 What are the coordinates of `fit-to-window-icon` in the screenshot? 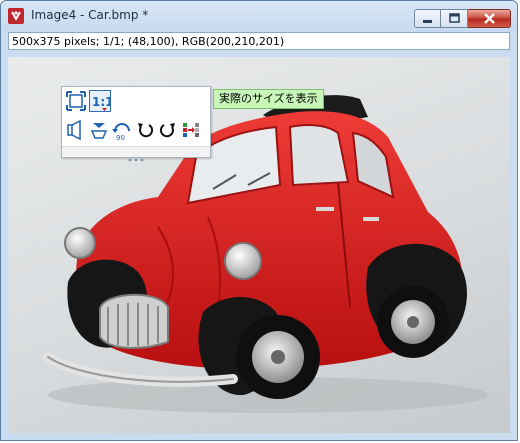 It's located at (76, 101).